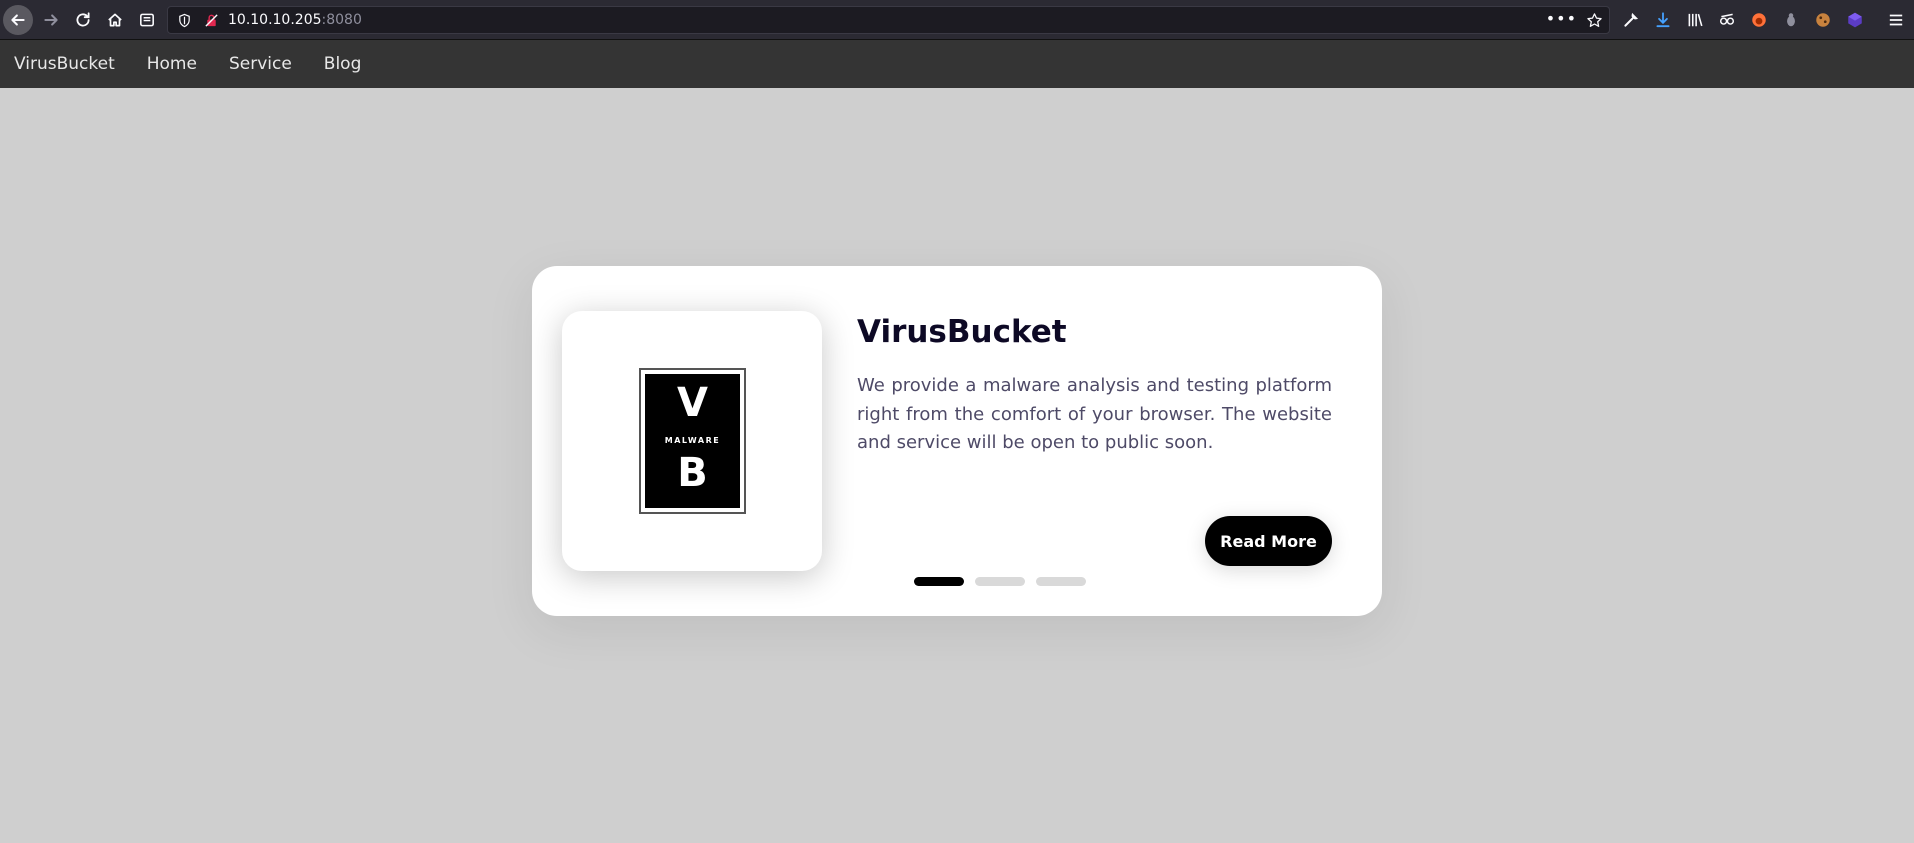  I want to click on download-icon, so click(1663, 20).